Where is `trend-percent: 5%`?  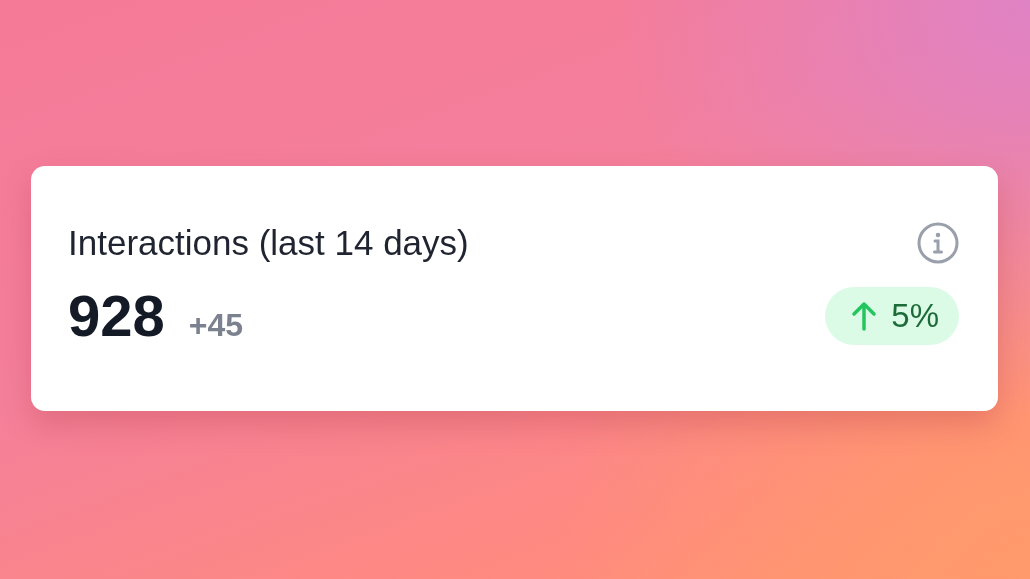 trend-percent: 5% is located at coordinates (915, 315).